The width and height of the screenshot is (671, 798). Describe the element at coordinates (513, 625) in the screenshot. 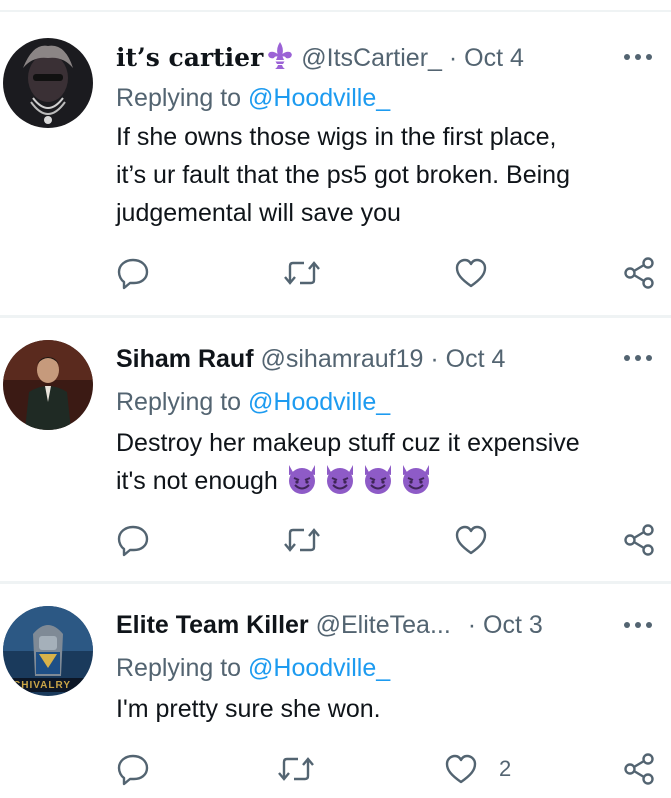

I see `timestamp: Oct 3` at that location.